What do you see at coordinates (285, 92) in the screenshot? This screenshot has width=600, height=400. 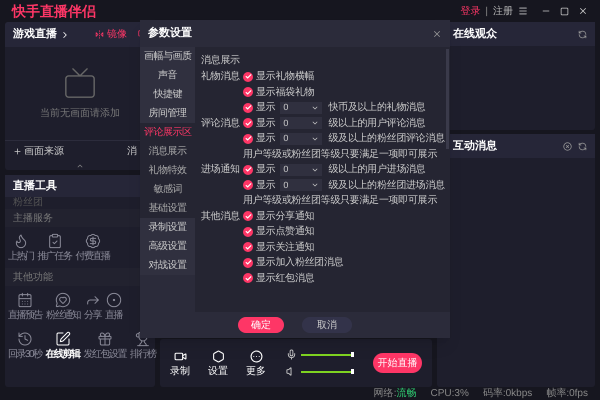 I see `option-label: 显示福袋礼物` at bounding box center [285, 92].